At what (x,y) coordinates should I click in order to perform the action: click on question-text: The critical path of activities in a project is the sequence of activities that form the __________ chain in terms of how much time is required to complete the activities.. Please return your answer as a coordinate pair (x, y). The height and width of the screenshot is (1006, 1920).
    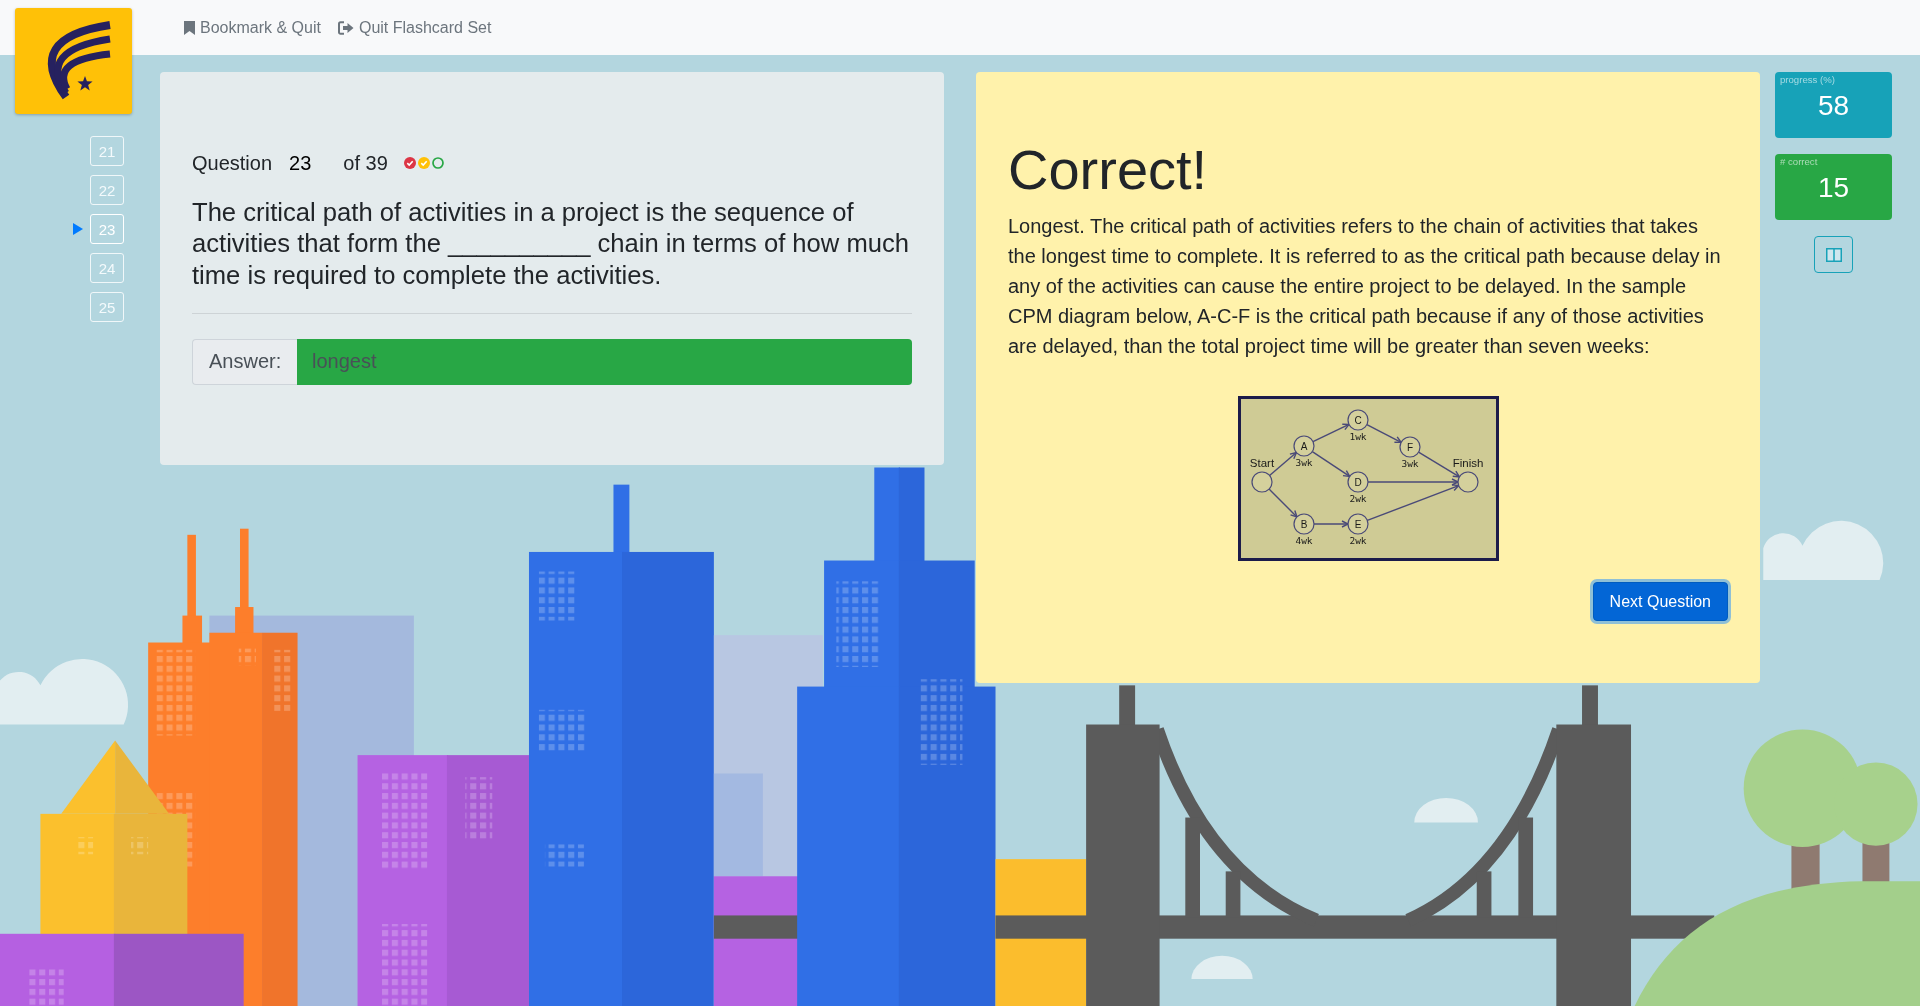
    Looking at the image, I should click on (551, 244).